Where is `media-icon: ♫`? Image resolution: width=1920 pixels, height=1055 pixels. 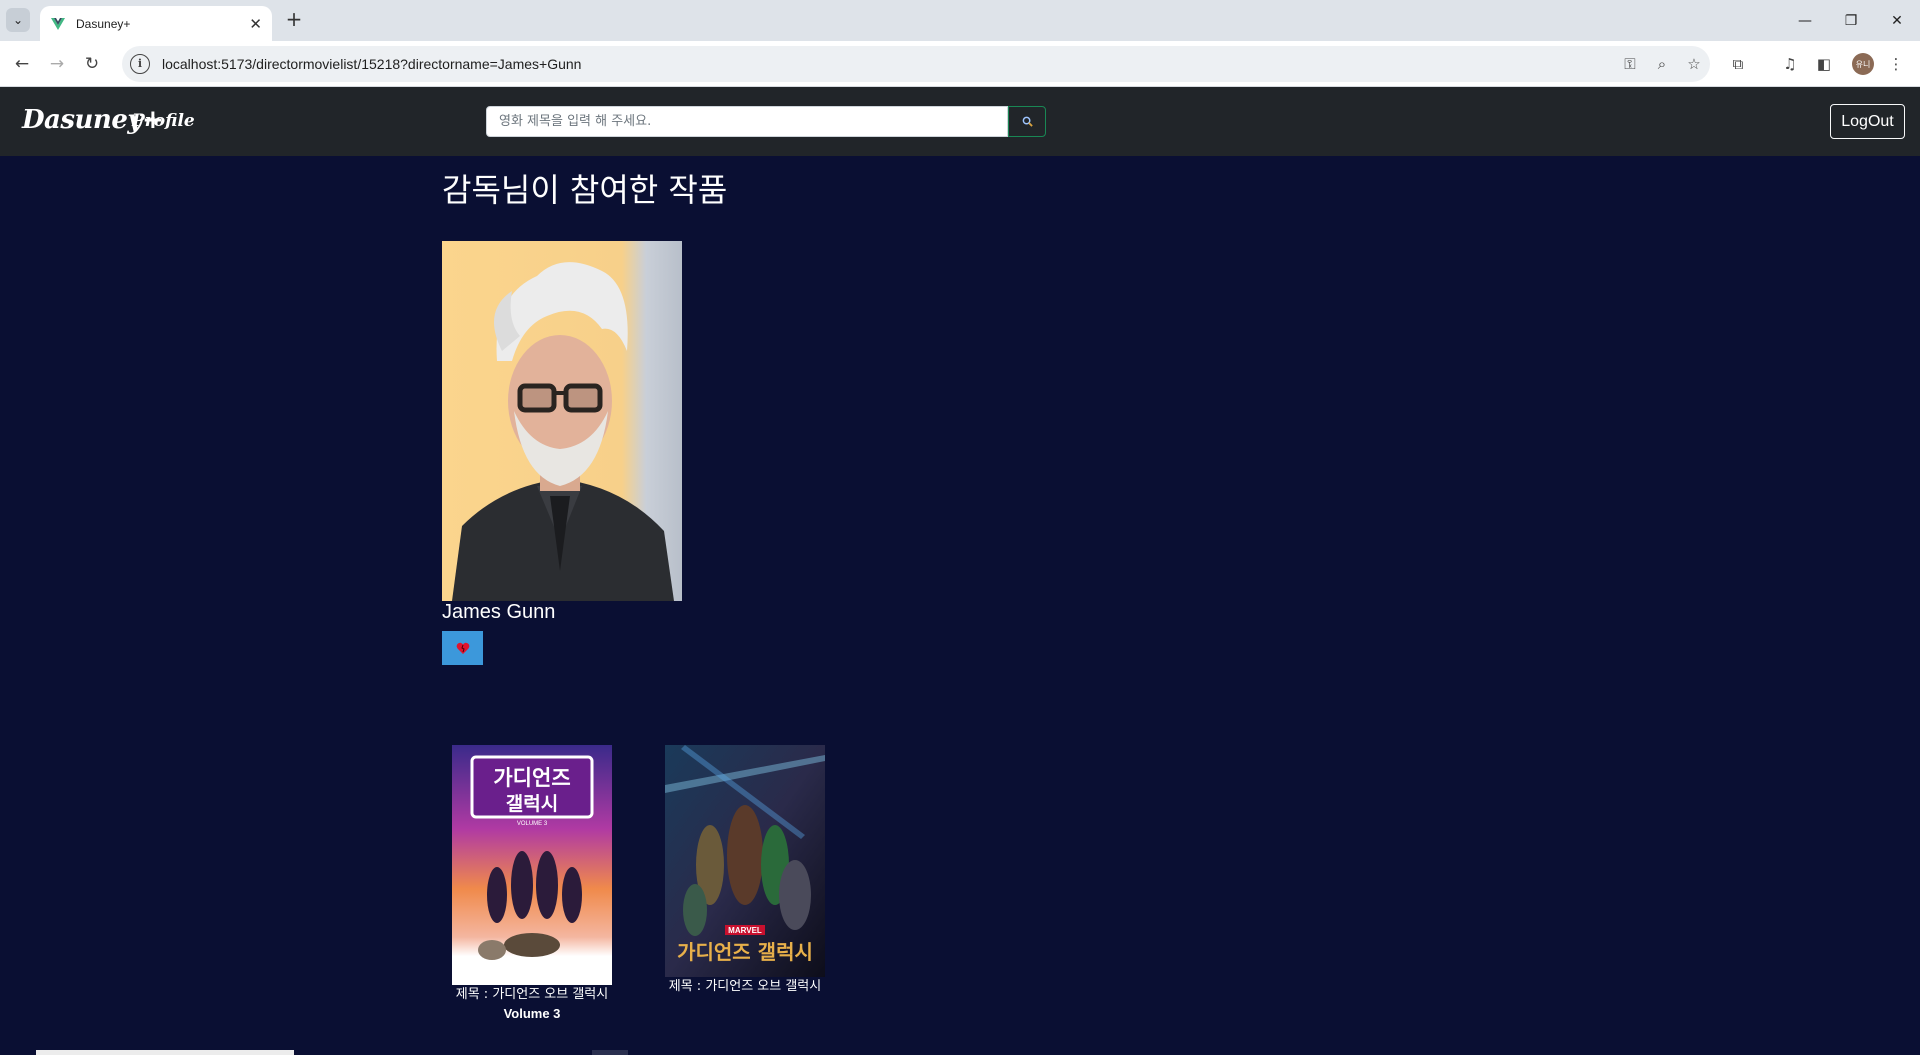 media-icon: ♫ is located at coordinates (1790, 64).